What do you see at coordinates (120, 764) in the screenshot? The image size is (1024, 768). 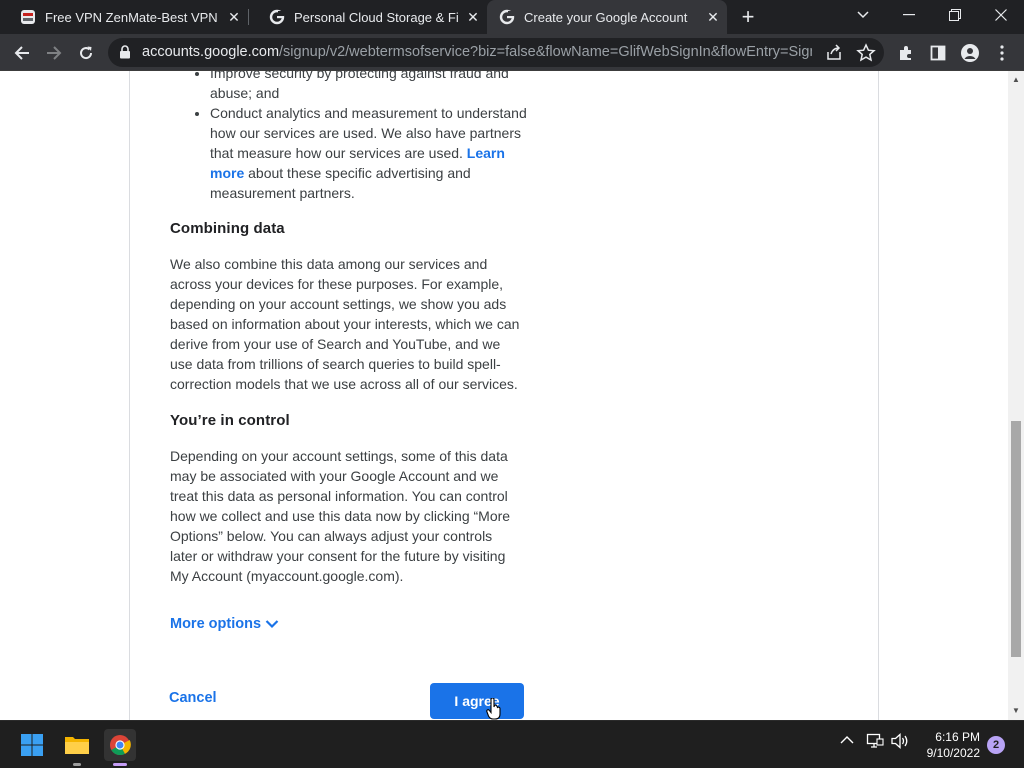 I see `active-indicator` at bounding box center [120, 764].